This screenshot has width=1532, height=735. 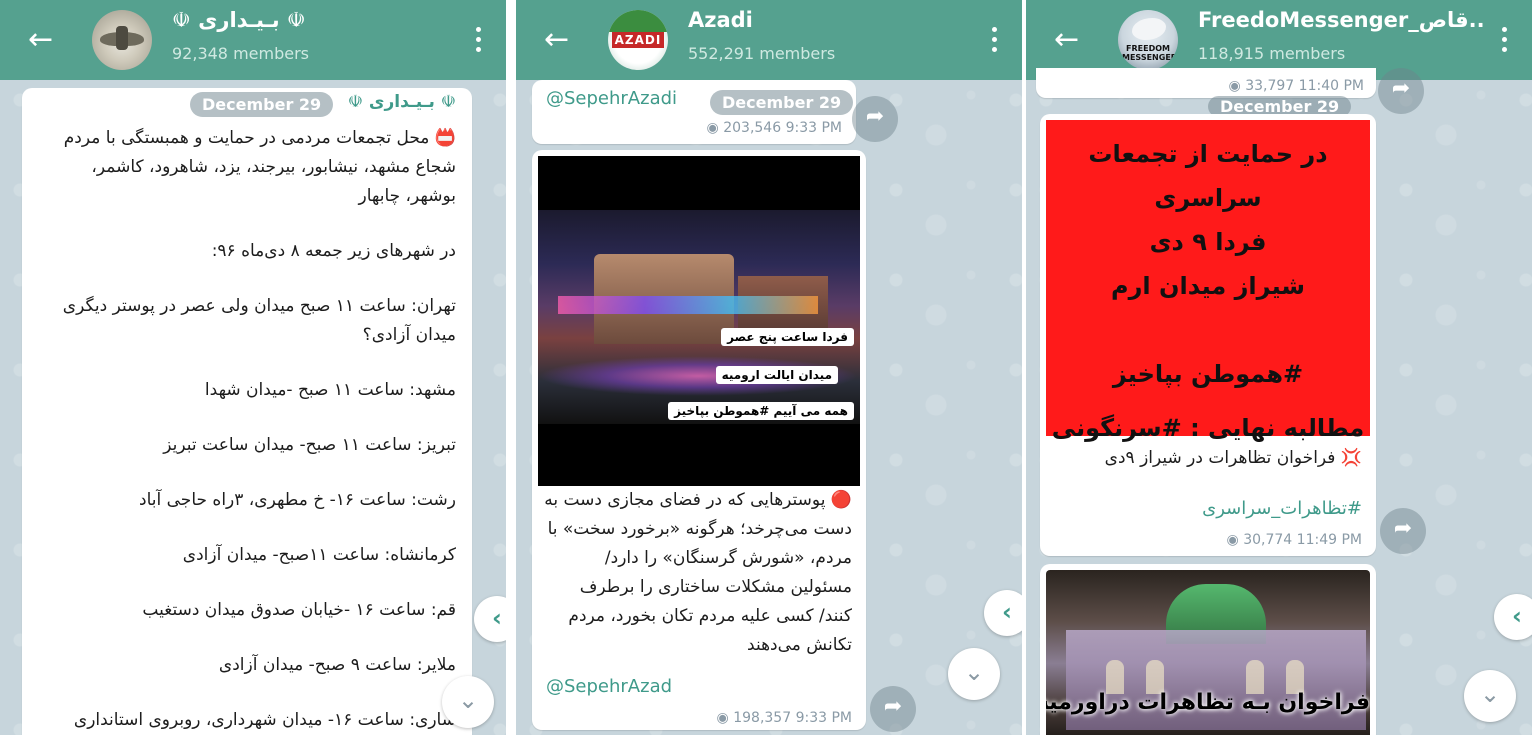 What do you see at coordinates (1296, 86) in the screenshot?
I see `message-meta: ◉ 33,797 11:40 PM` at bounding box center [1296, 86].